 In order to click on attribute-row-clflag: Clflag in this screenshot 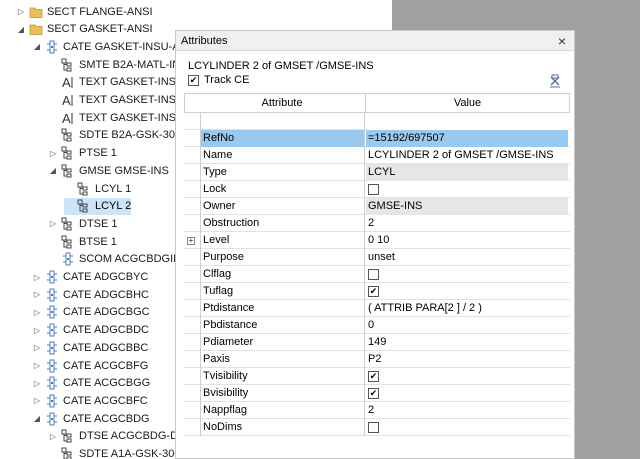, I will do `click(377, 274)`.